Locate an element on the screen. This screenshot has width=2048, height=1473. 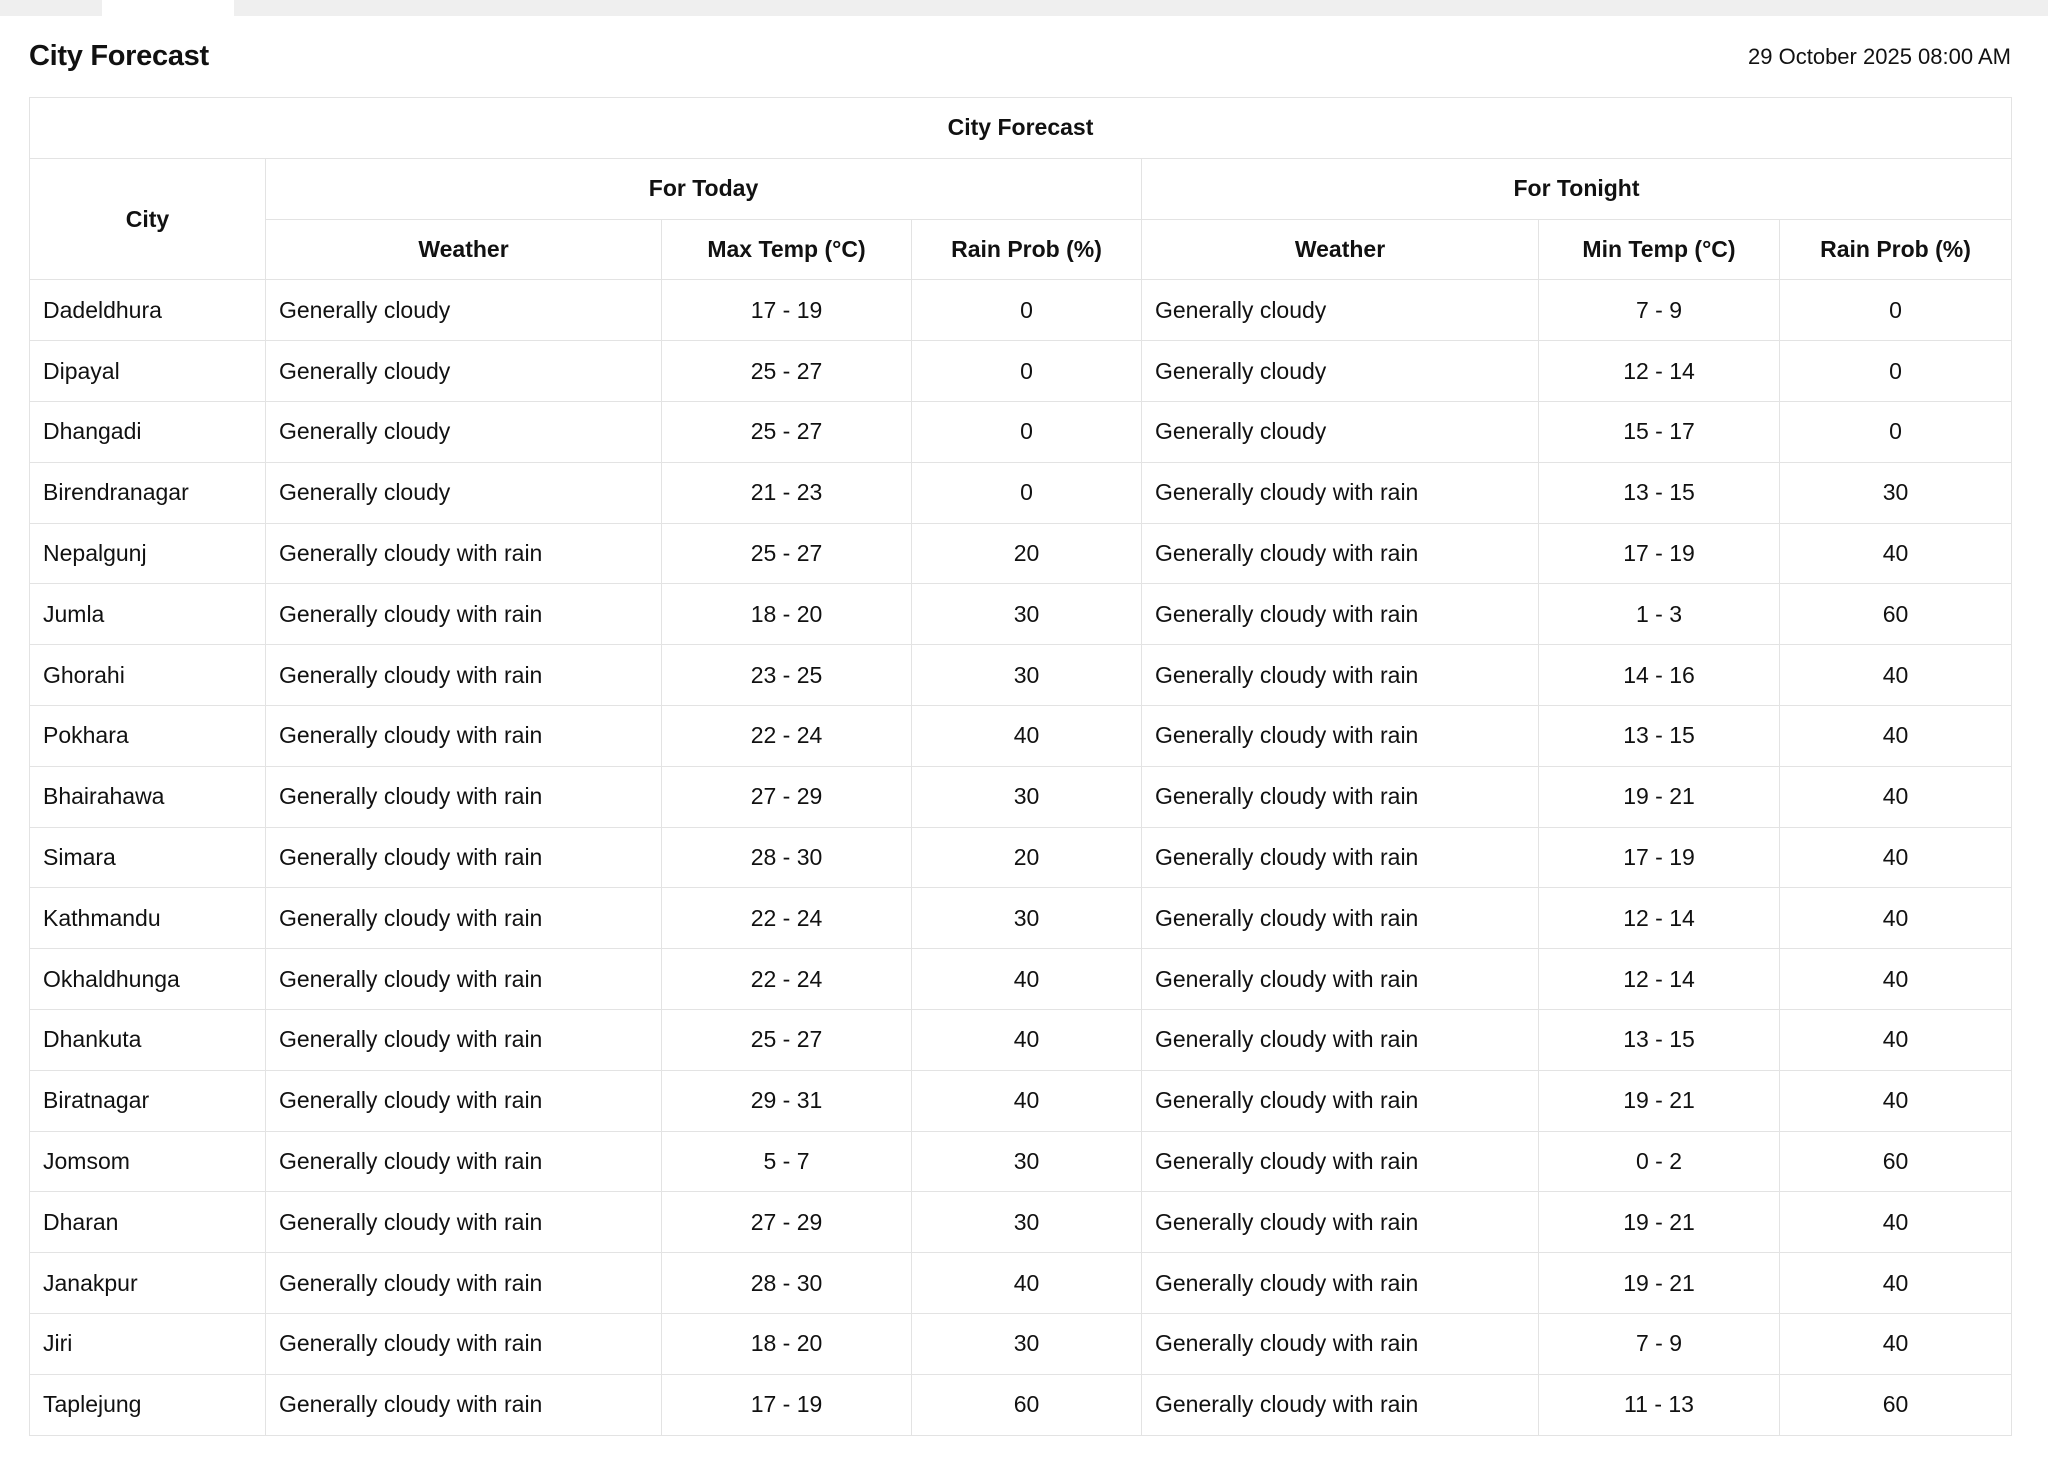
city-cell: Nepalgunj is located at coordinates (147, 553).